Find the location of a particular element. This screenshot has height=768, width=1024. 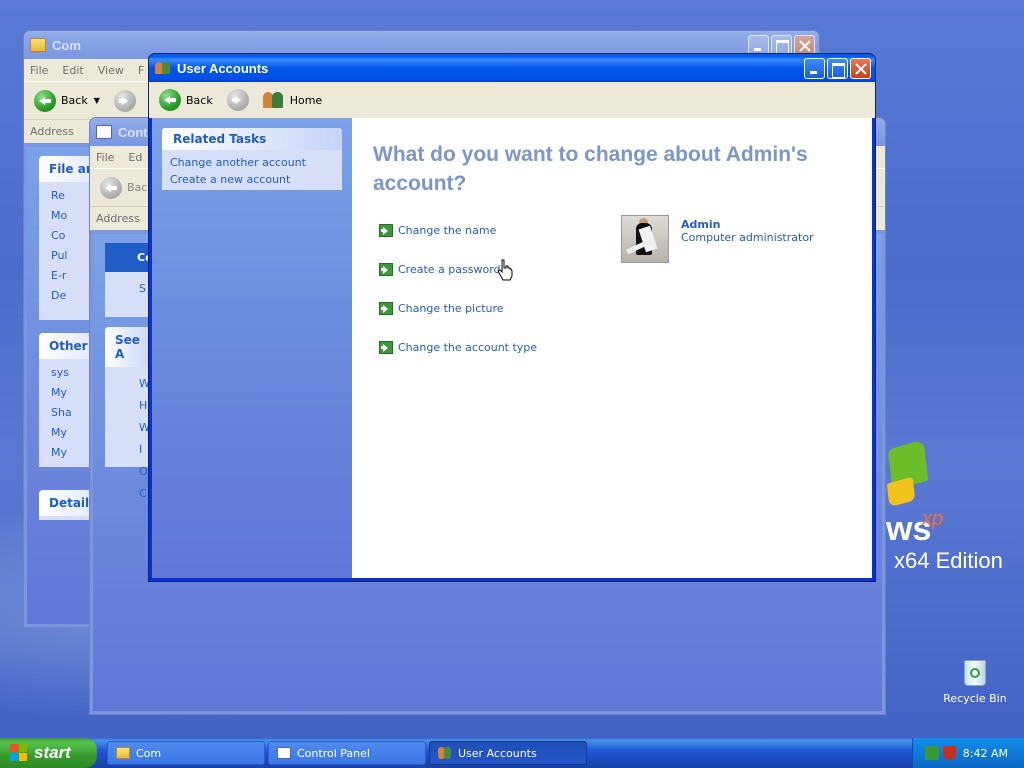

create-password-link: Create a password is located at coordinates (458, 269).